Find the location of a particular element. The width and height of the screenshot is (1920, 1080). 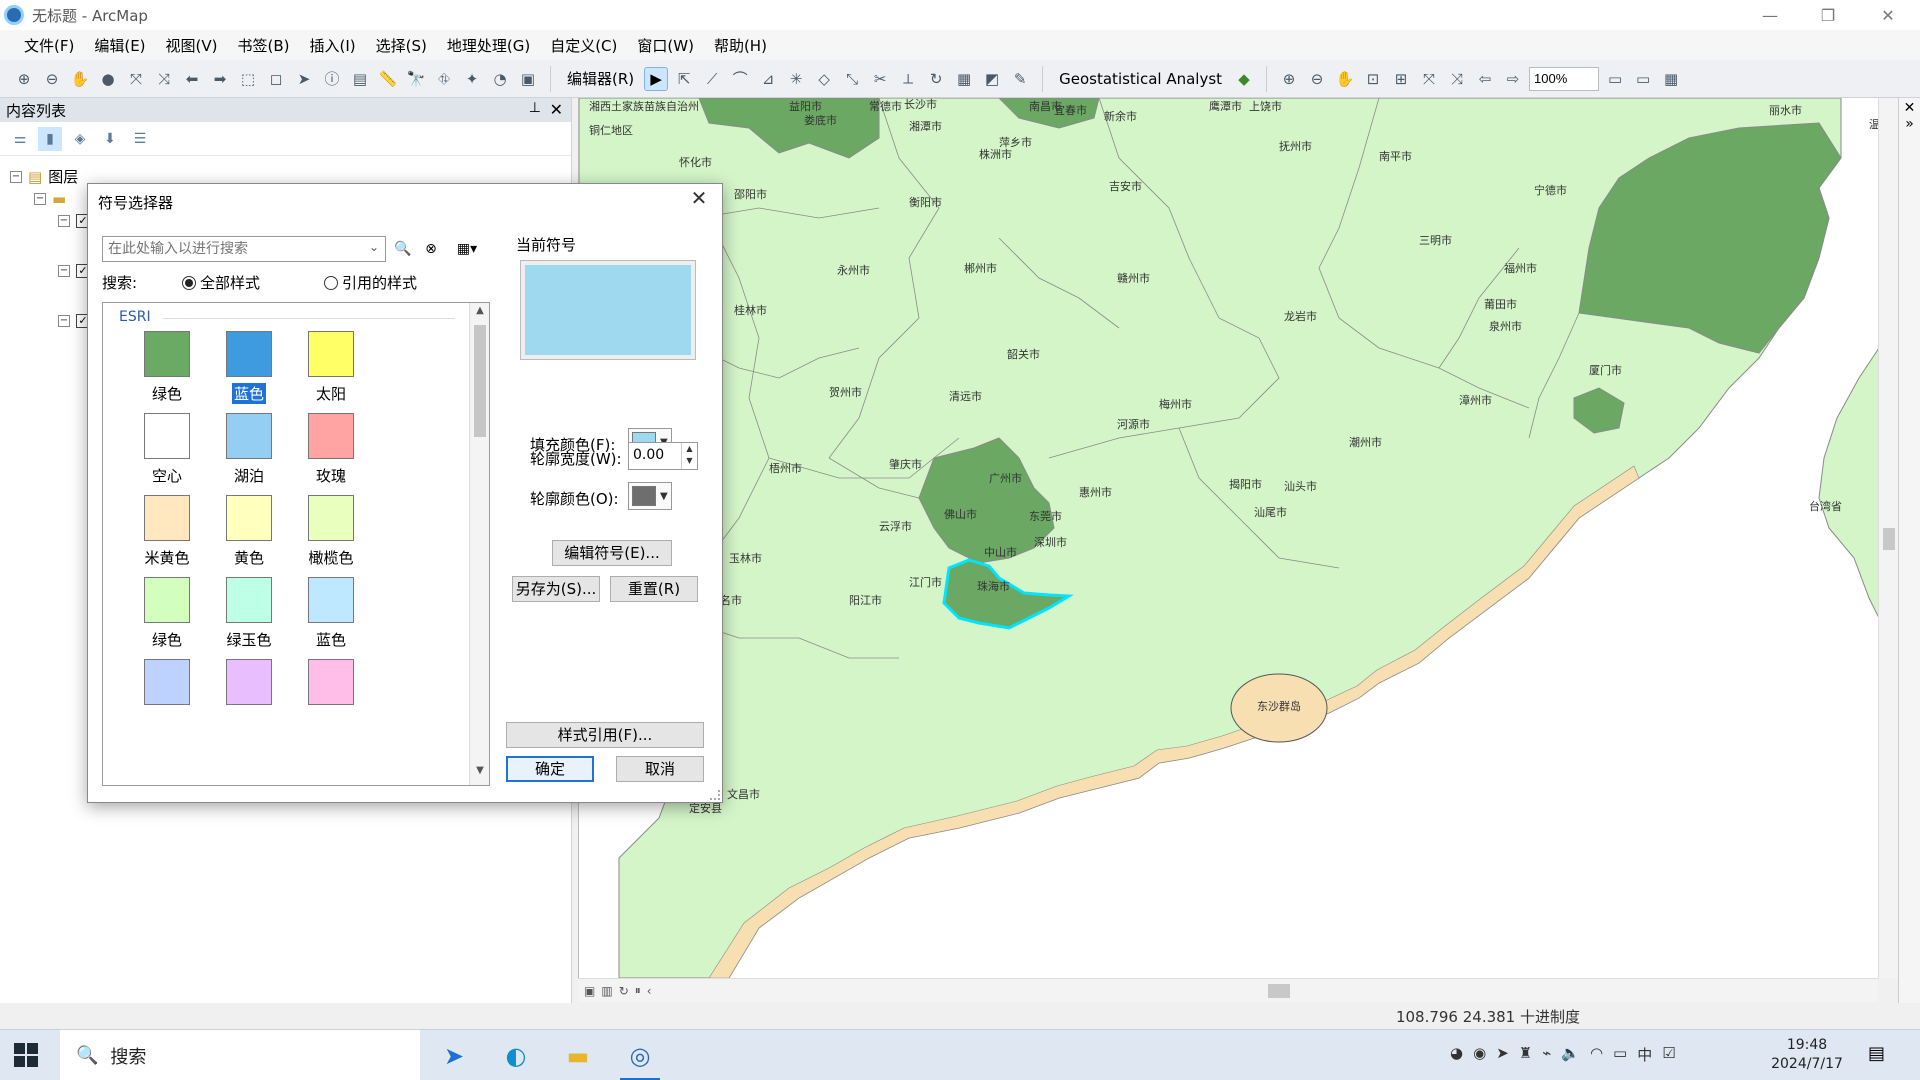

tray-app3-icon: ♜ is located at coordinates (1525, 1054).